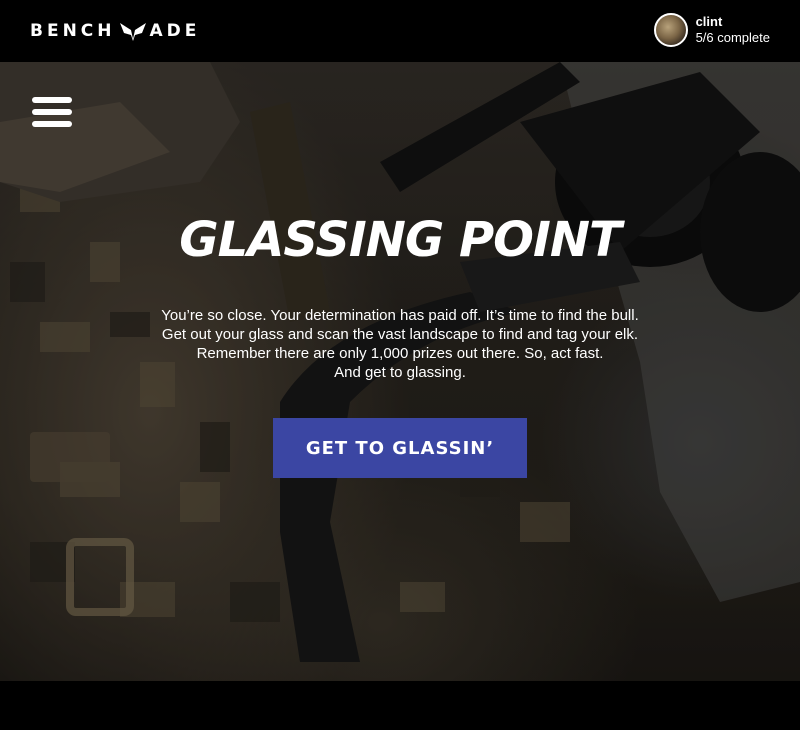 This screenshot has height=730, width=800. What do you see at coordinates (400, 705) in the screenshot?
I see `bottom-bar` at bounding box center [400, 705].